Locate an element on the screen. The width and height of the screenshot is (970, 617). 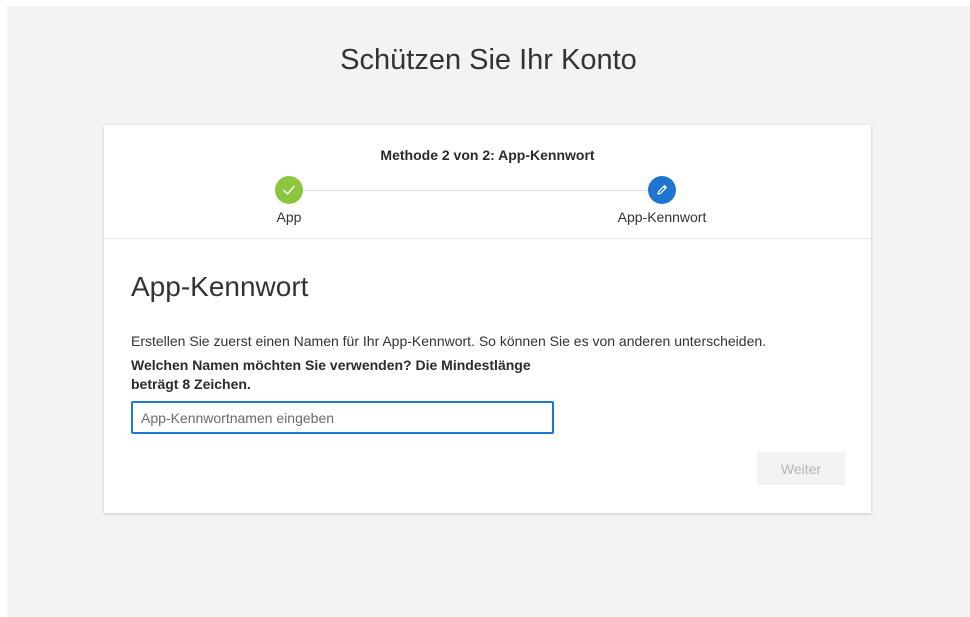
step-app-password-indicator is located at coordinates (662, 190).